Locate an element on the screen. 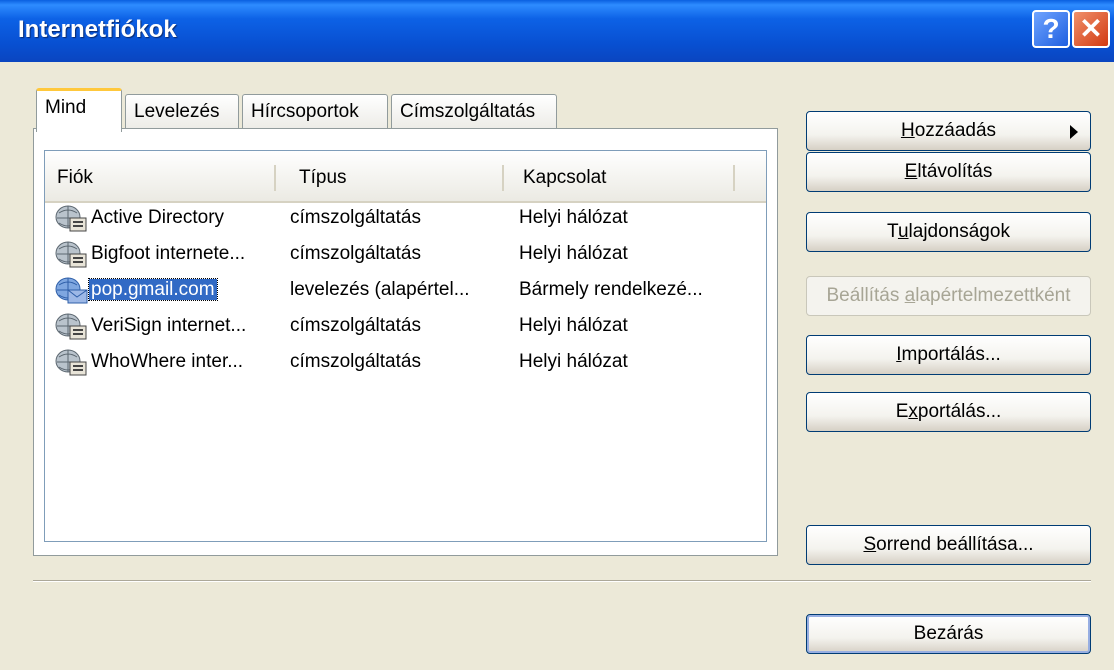 Image resolution: width=1114 pixels, height=670 pixels. properties-button: Tulajdonságok is located at coordinates (948, 232).